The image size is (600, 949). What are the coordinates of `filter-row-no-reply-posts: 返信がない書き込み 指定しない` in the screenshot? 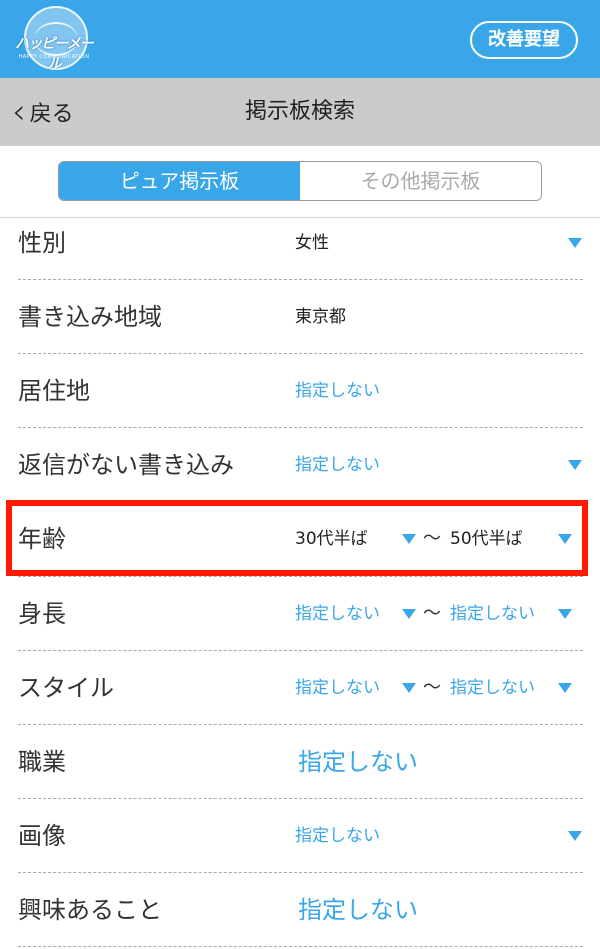 It's located at (300, 465).